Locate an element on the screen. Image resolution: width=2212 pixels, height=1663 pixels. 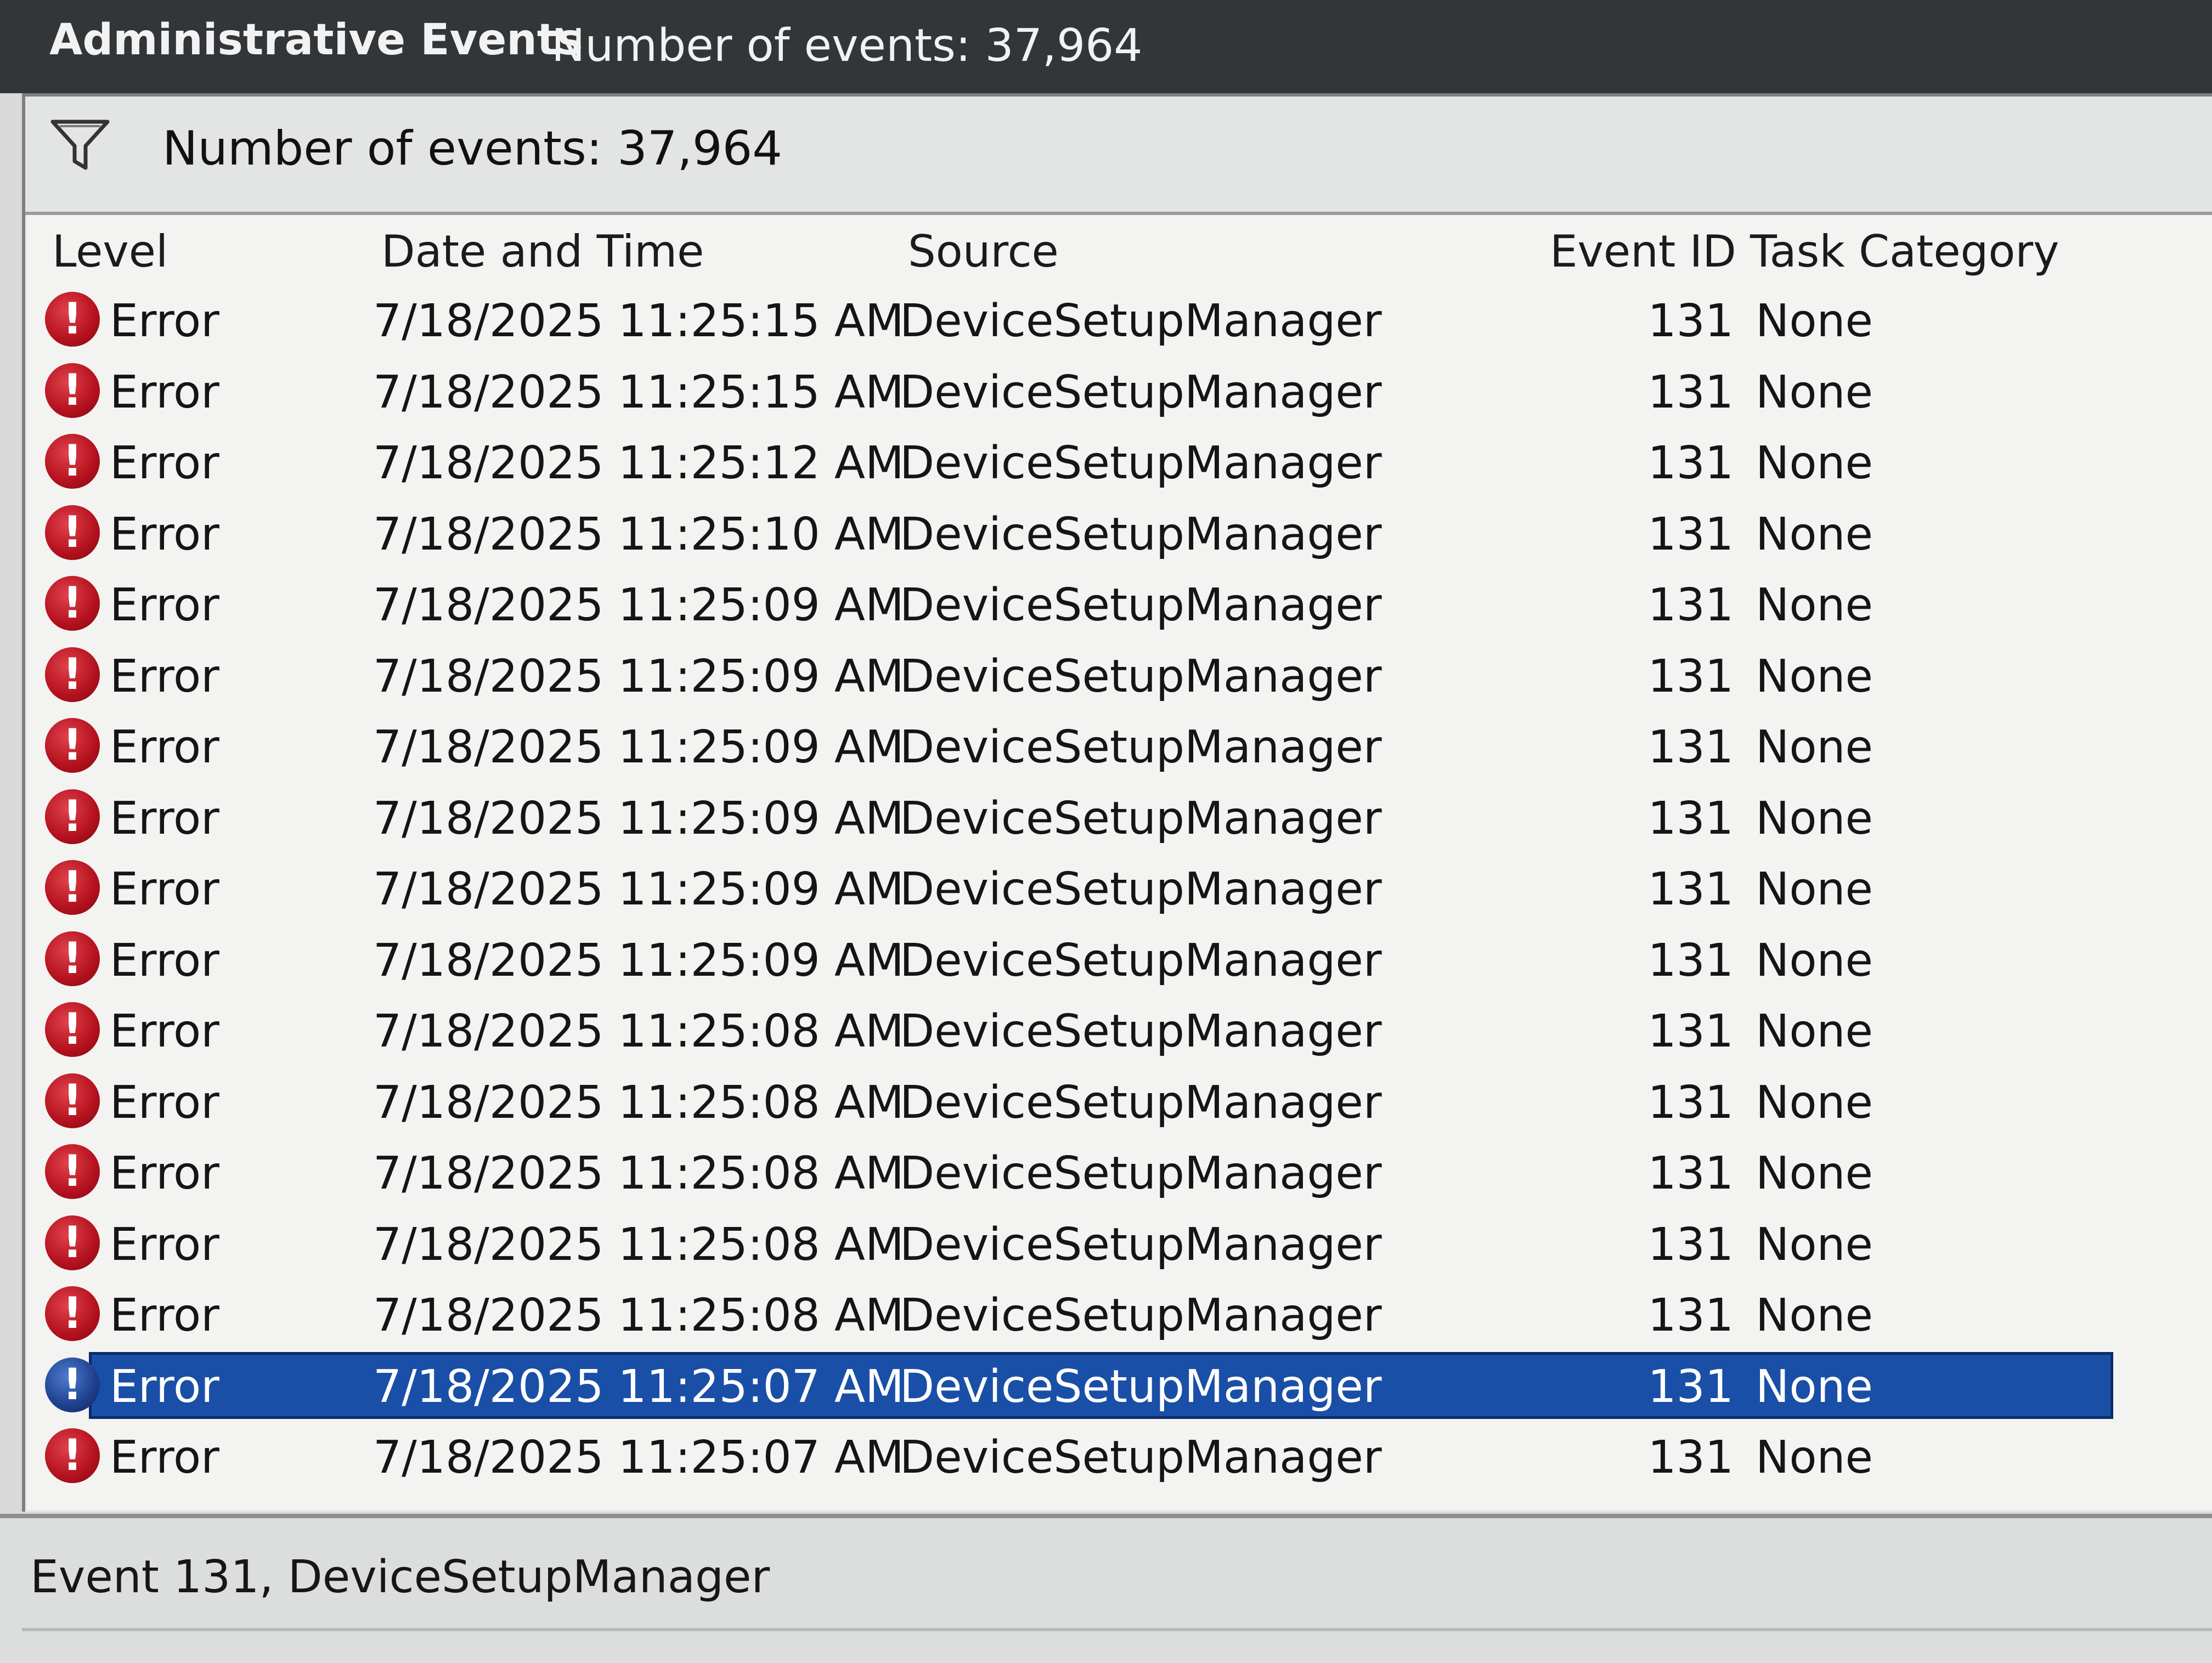
filter-funnel-icon is located at coordinates (80, 144).